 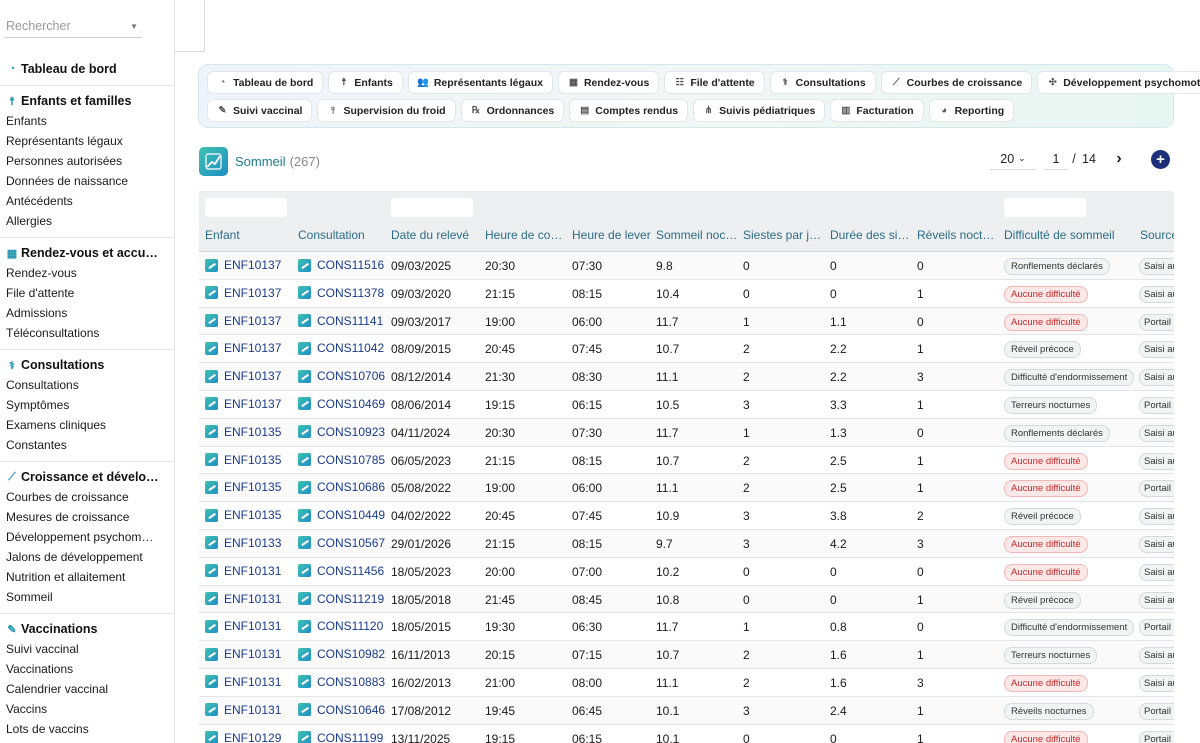 What do you see at coordinates (87, 577) in the screenshot?
I see `sidebar-item: Nutrition et allaitement` at bounding box center [87, 577].